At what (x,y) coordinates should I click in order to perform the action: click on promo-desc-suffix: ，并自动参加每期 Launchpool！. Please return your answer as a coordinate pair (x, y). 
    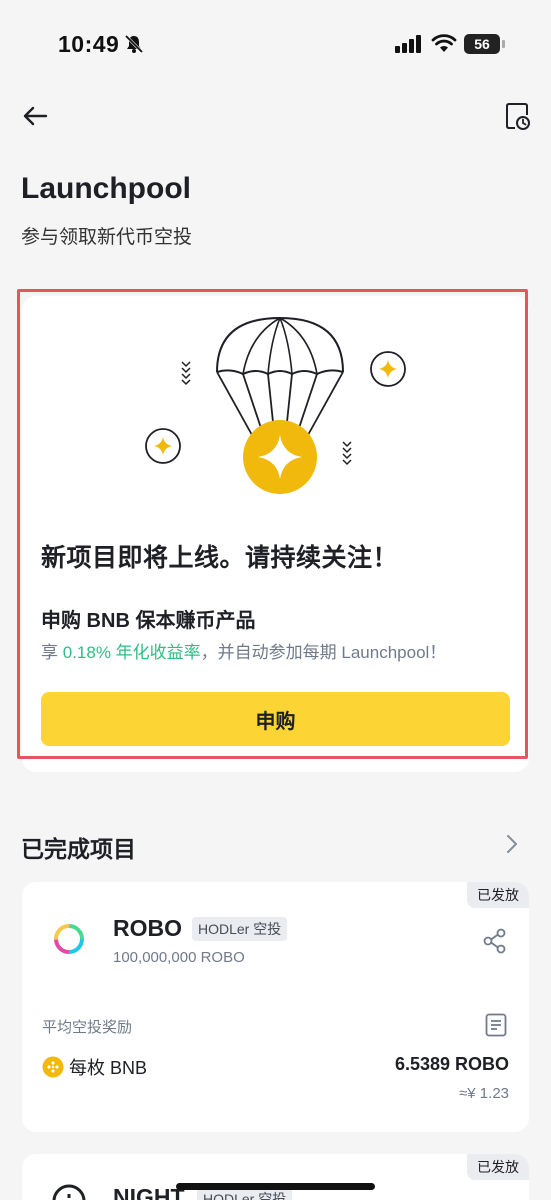
    Looking at the image, I should click on (323, 652).